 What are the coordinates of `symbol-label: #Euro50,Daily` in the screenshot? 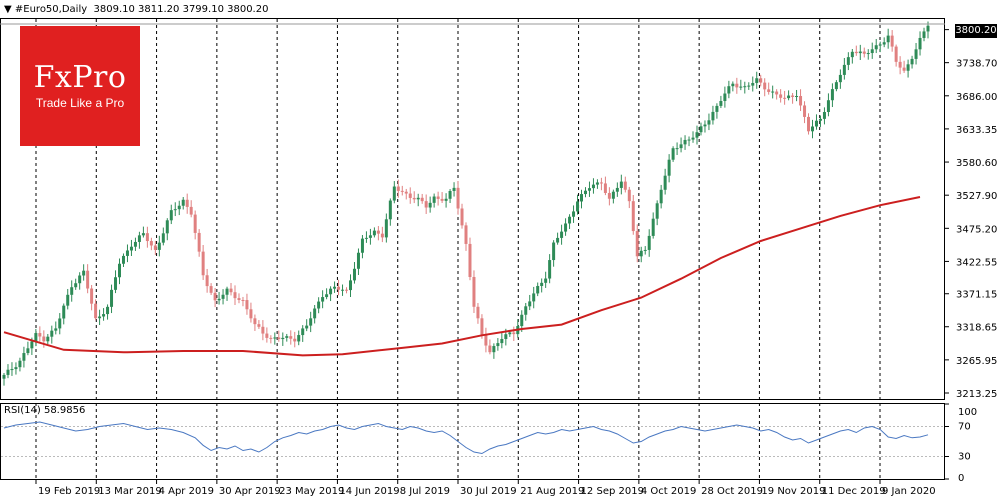 It's located at (51, 9).